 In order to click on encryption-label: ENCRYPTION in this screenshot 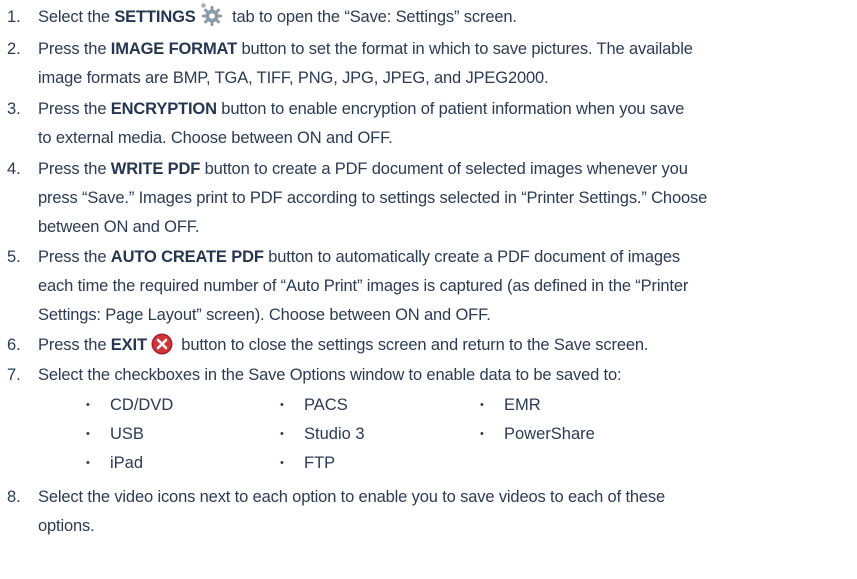, I will do `click(163, 109)`.